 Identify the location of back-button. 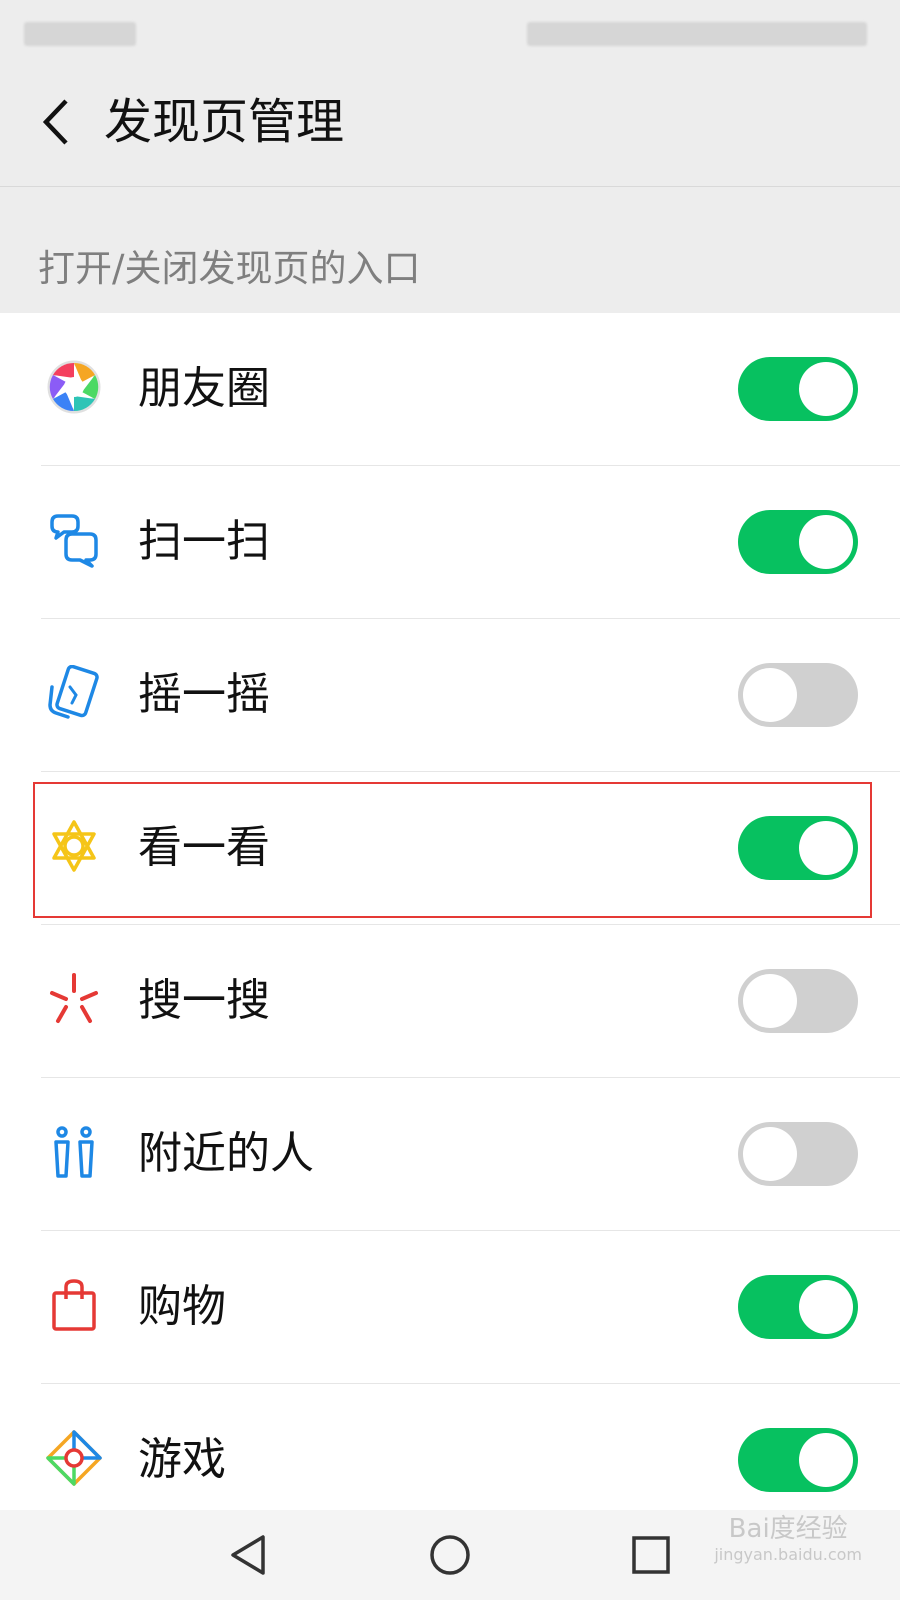
(55, 122).